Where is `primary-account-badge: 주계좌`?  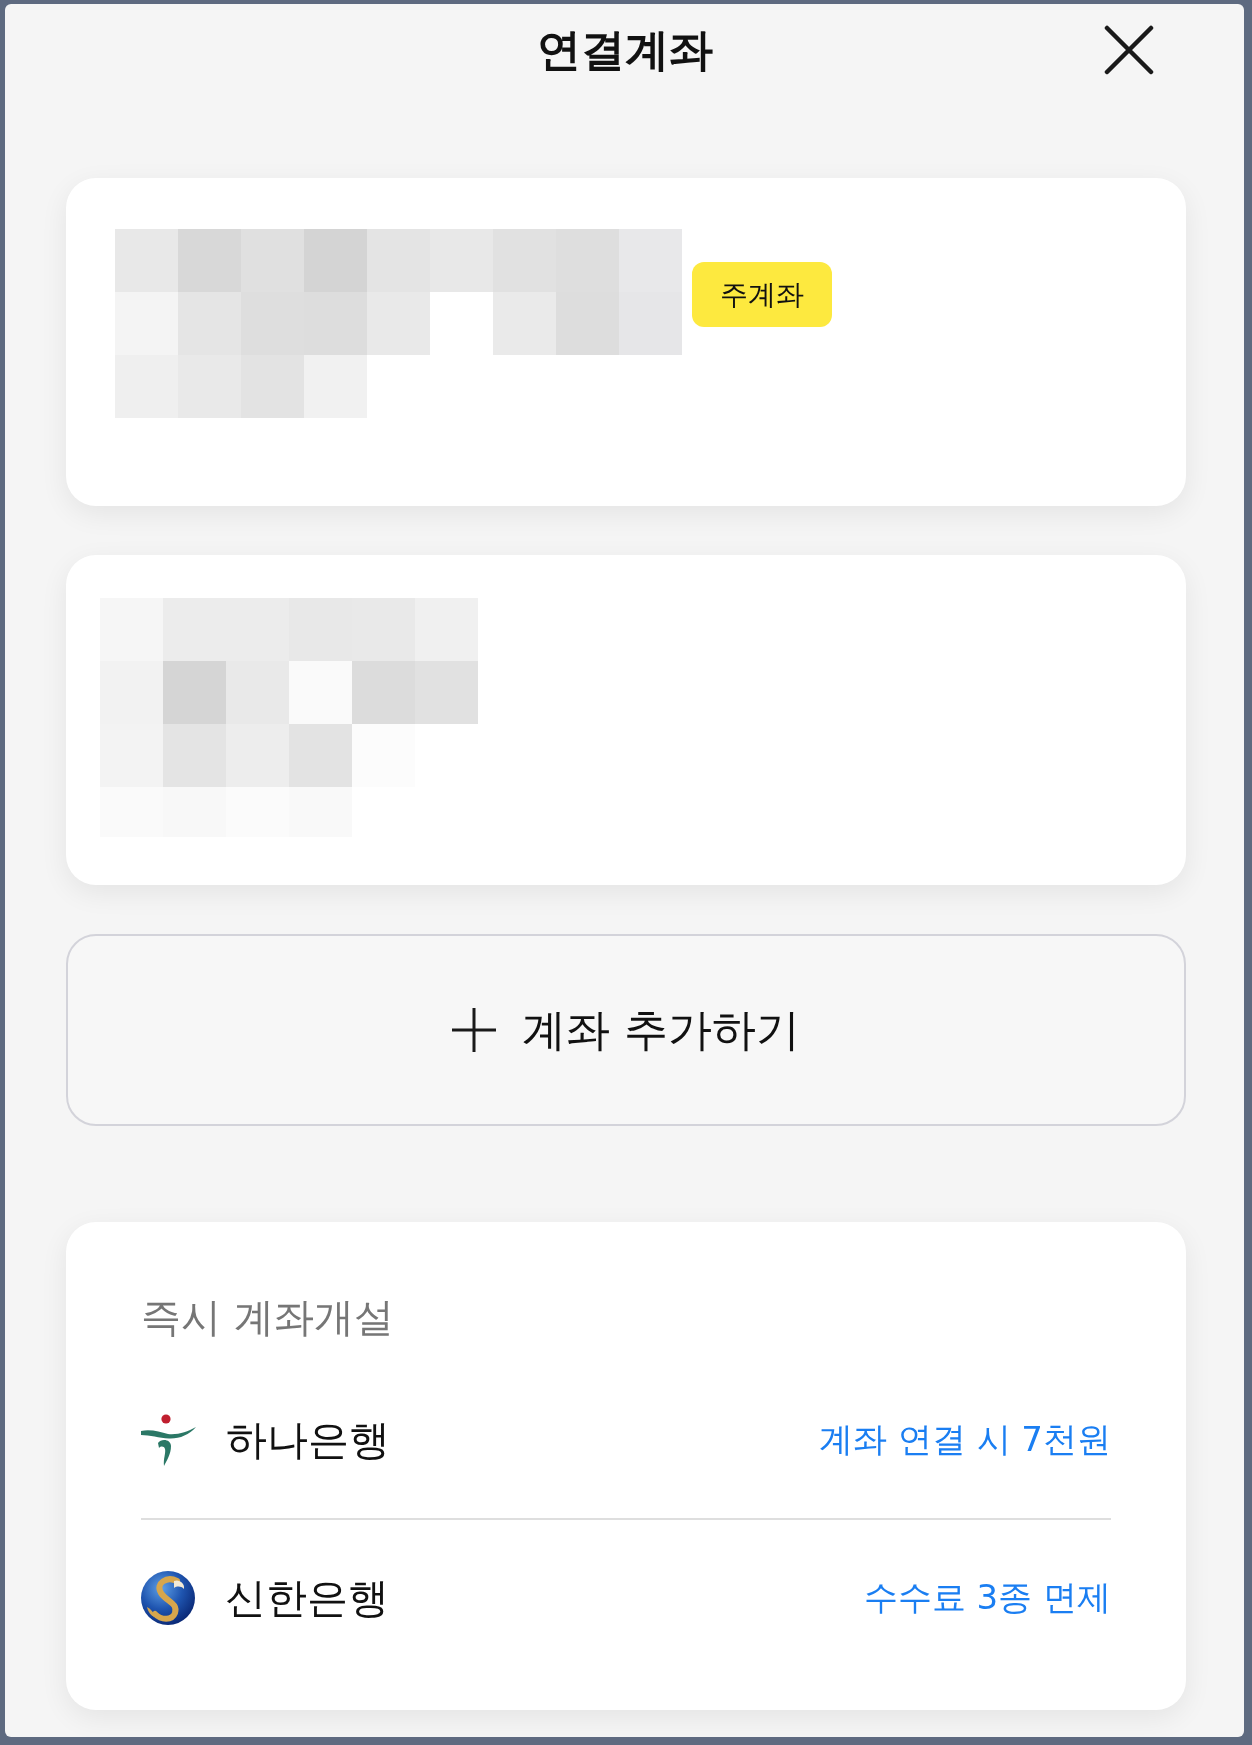
primary-account-badge: 주계좌 is located at coordinates (762, 294).